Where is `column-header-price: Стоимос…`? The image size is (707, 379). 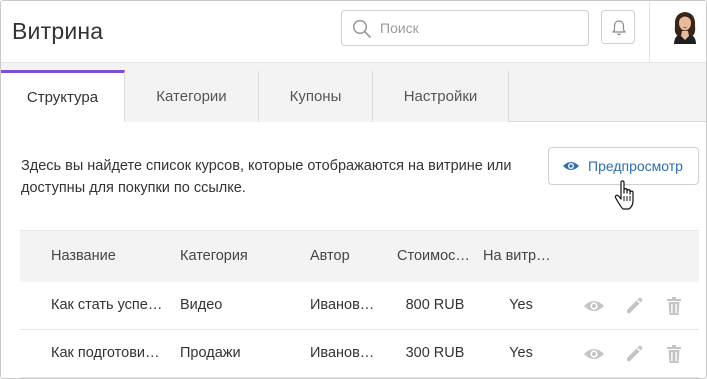 column-header-price: Стоимос… is located at coordinates (435, 256).